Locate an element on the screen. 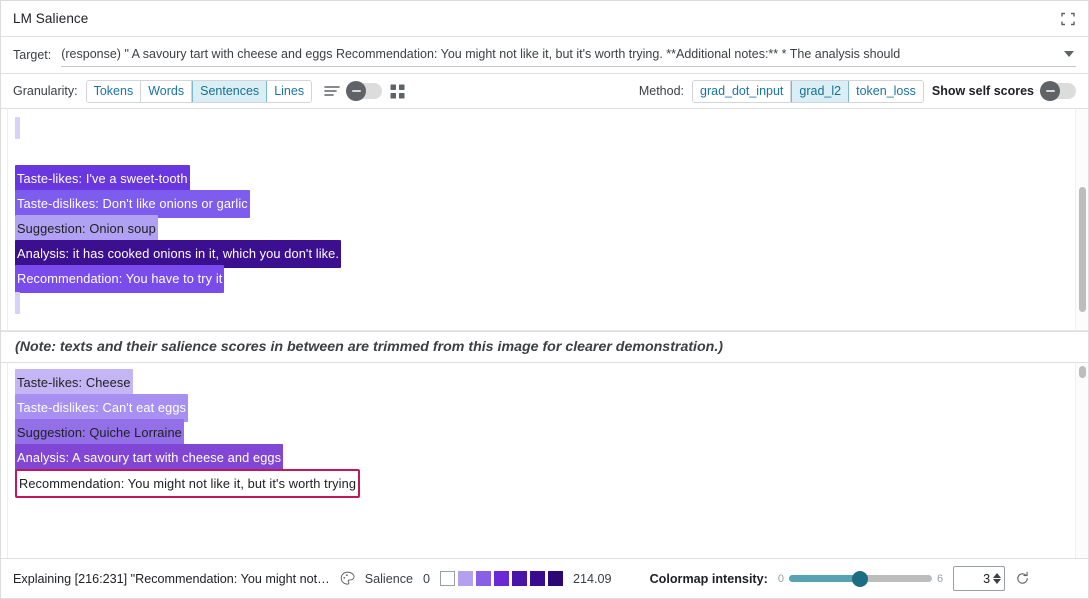 This screenshot has height=599, width=1089. scrollbar-top-panel is located at coordinates (1081, 219).